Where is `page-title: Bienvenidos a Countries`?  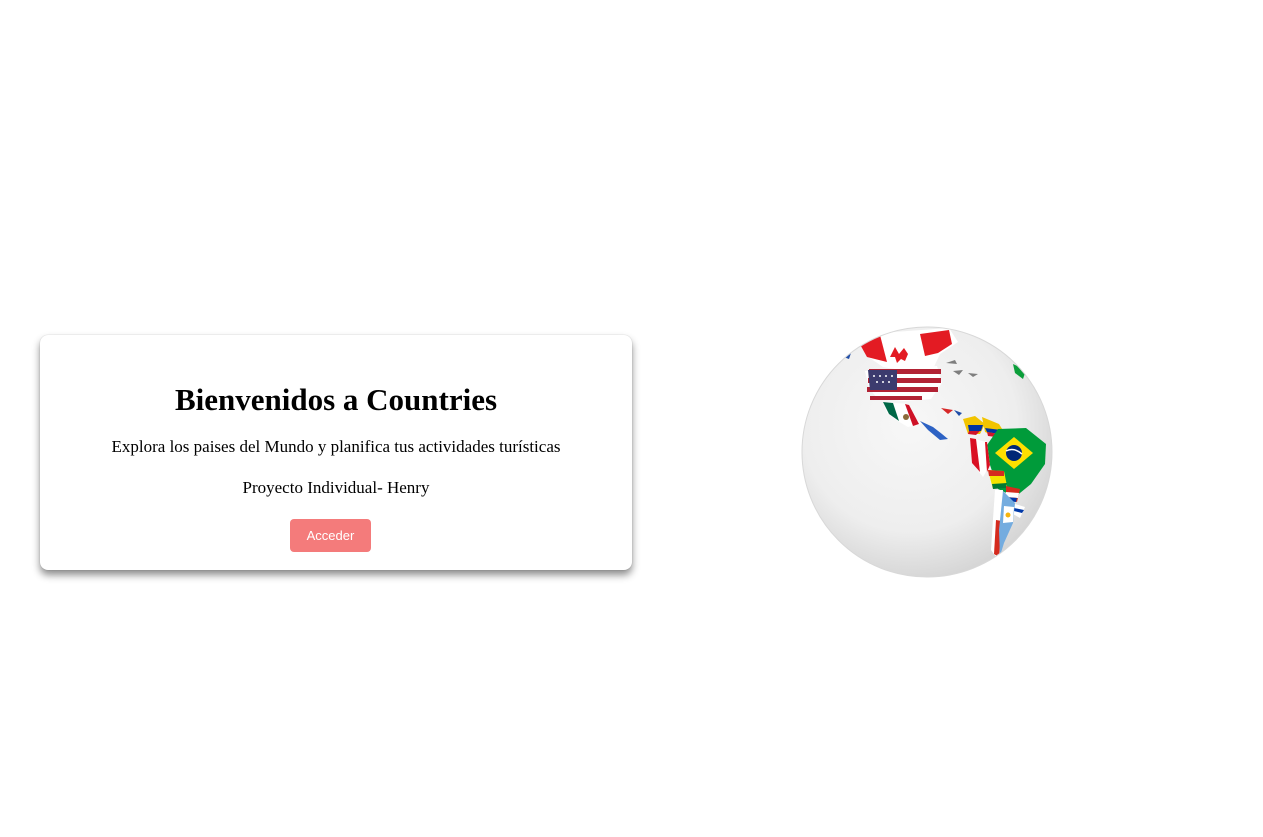 page-title: Bienvenidos a Countries is located at coordinates (336, 399).